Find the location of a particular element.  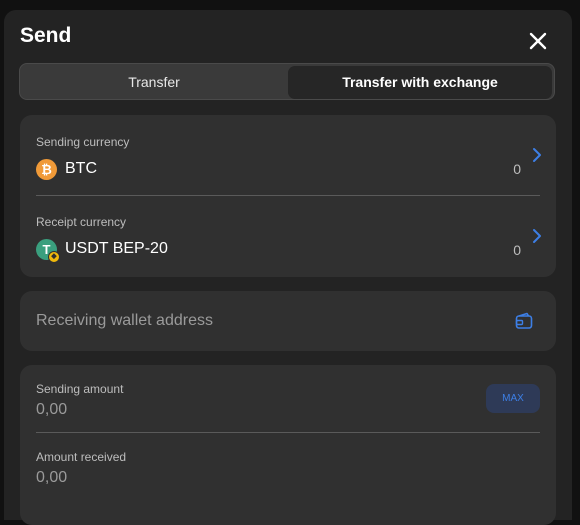

address-card is located at coordinates (288, 321).